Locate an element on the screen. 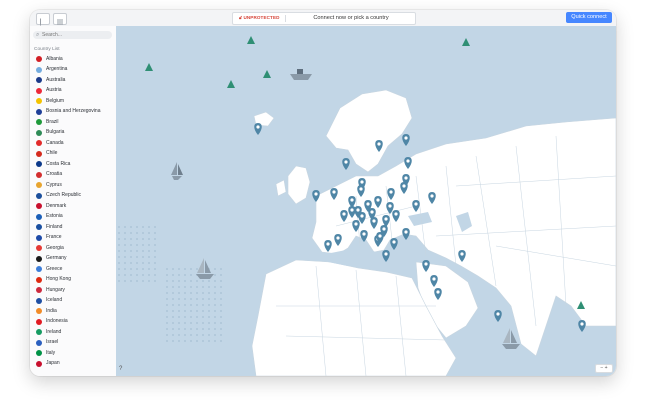 This screenshot has width=646, height=404. country-item: Chile is located at coordinates (73, 154).